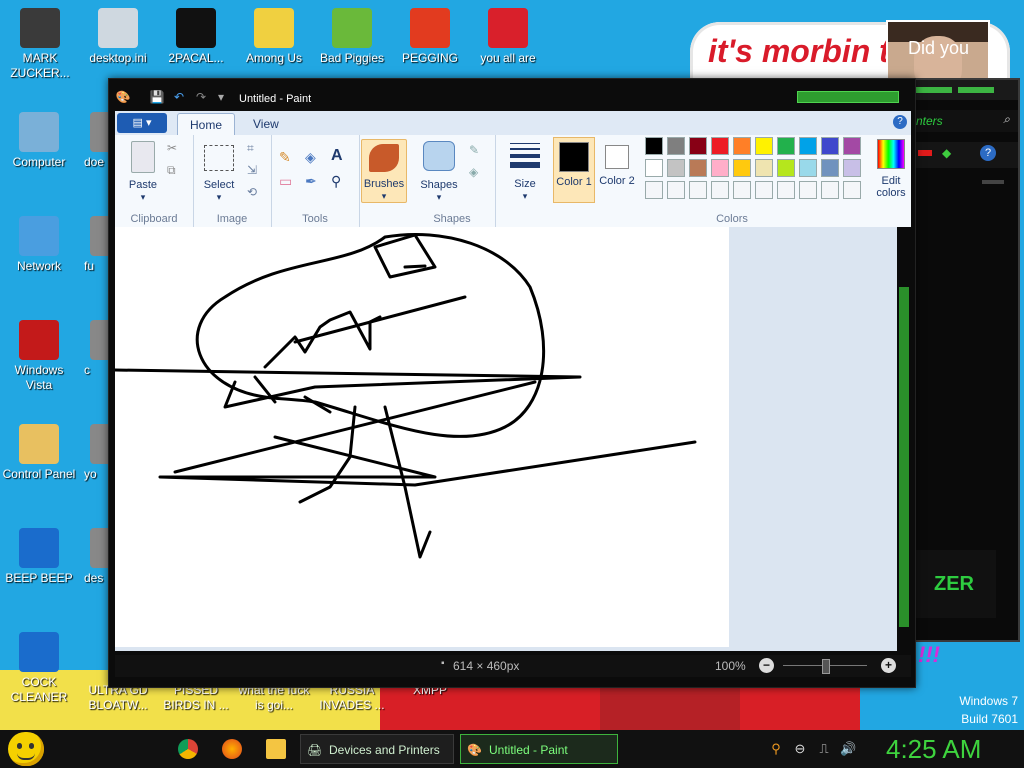  Describe the element at coordinates (118, 37) in the screenshot. I see `desktop-icon: desktop.ini` at that location.